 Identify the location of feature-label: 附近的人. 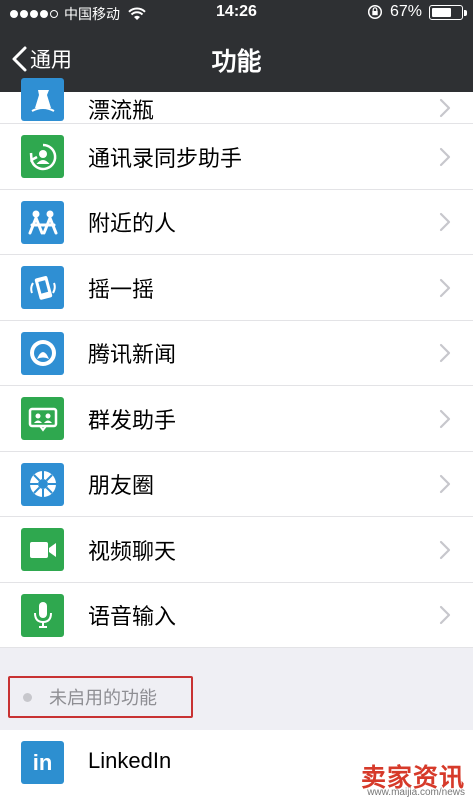
(132, 225).